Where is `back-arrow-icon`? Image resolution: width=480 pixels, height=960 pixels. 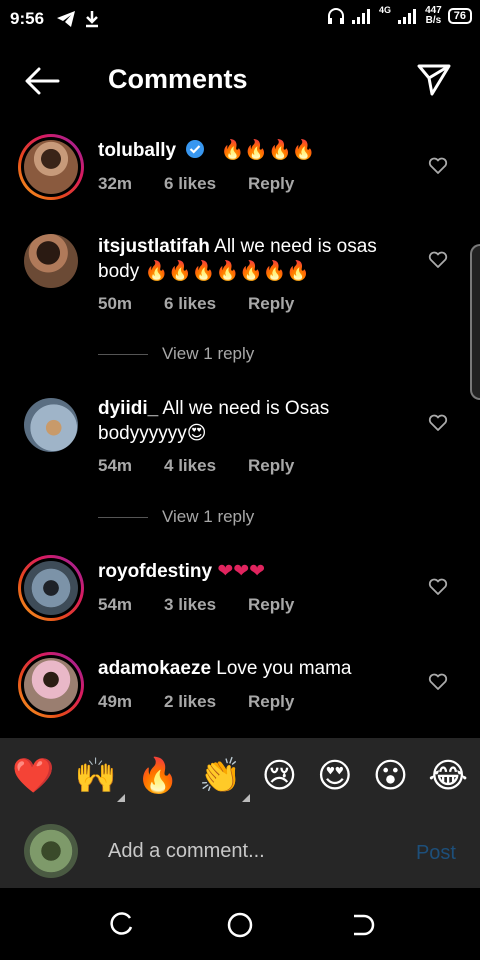
back-arrow-icon is located at coordinates (42, 81).